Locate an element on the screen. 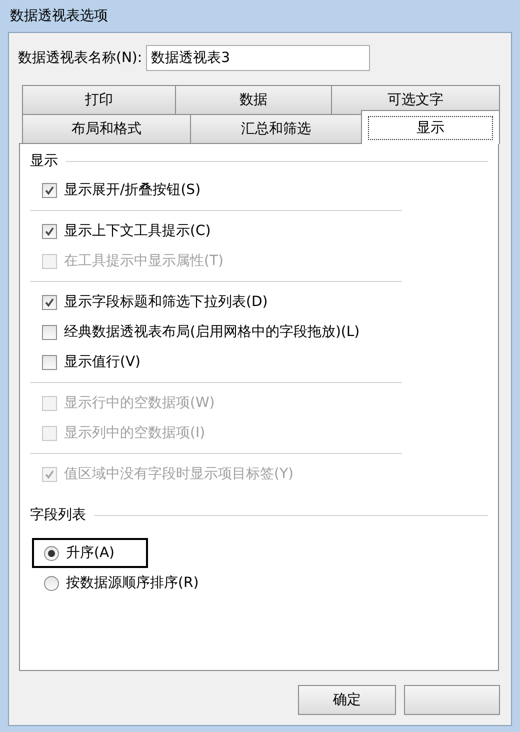 This screenshot has width=520, height=732. section-title: 显示 is located at coordinates (44, 161).